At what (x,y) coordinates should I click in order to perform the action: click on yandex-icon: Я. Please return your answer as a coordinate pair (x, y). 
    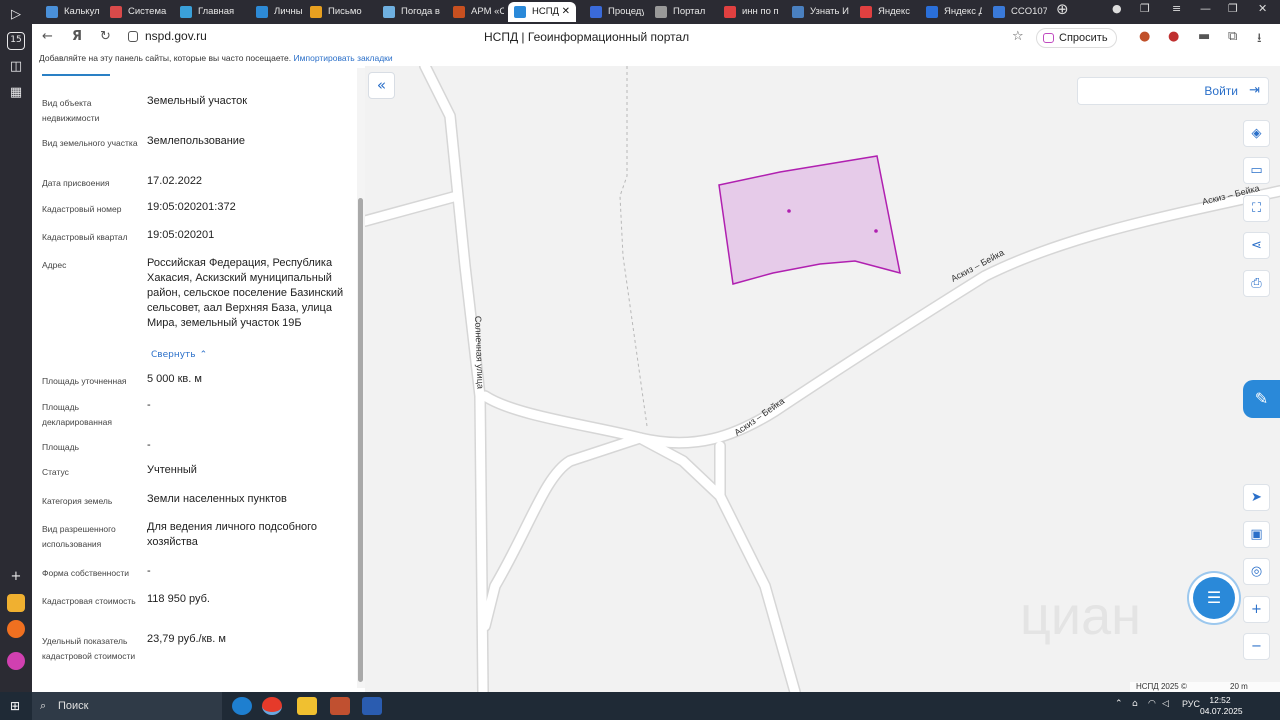
    Looking at the image, I should click on (77, 36).